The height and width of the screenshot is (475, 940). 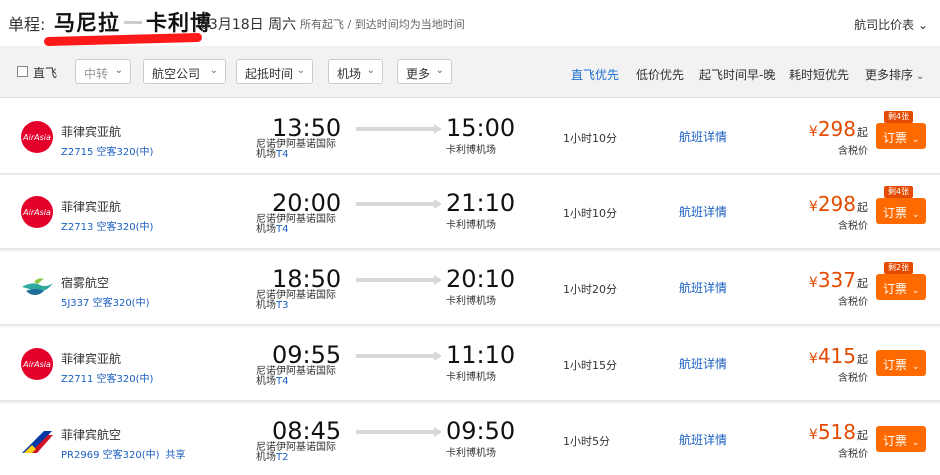 I want to click on arrival-time: 11:10, so click(x=481, y=355).